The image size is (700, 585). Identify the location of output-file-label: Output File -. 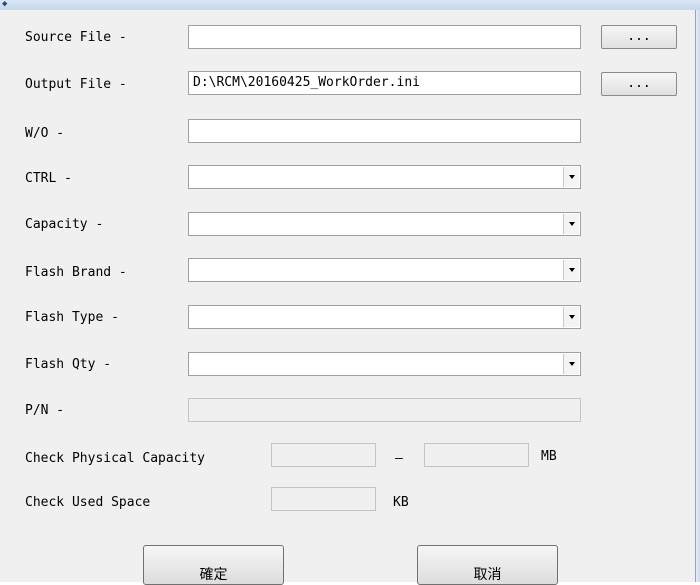
(76, 84).